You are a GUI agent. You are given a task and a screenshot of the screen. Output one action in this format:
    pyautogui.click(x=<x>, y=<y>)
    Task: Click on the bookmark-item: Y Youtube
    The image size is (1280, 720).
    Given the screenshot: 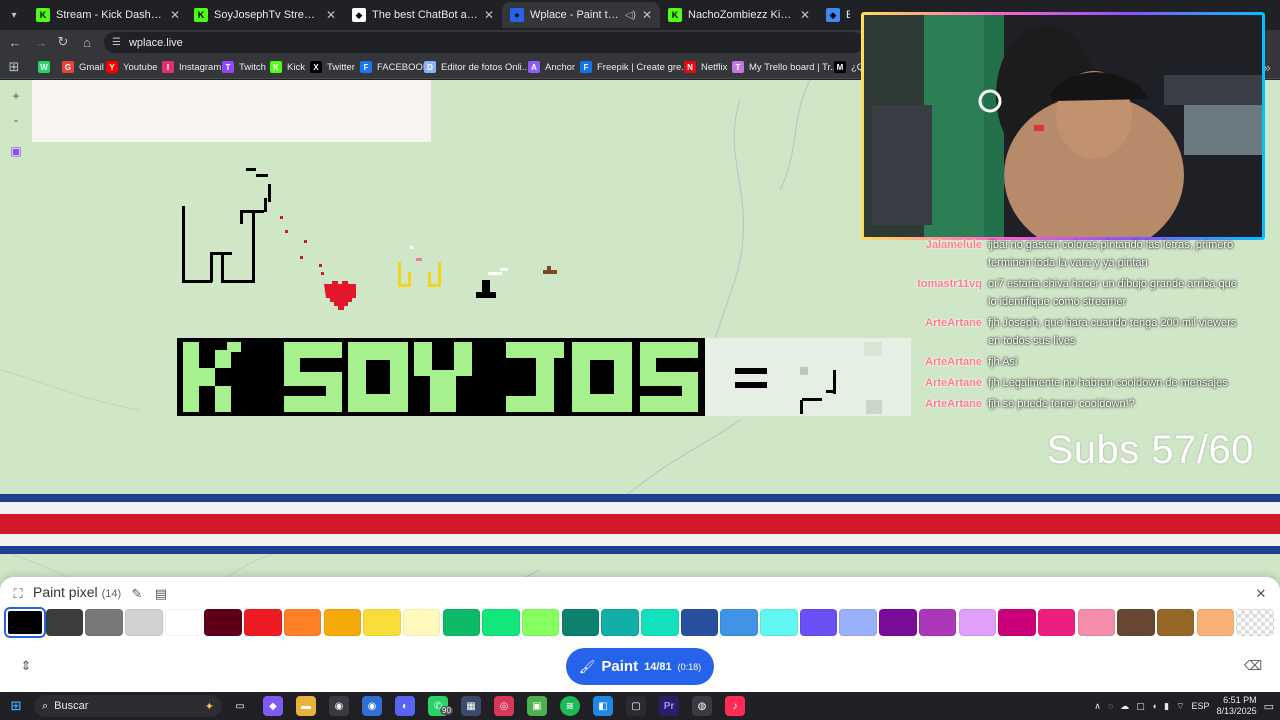 What is the action you would take?
    pyautogui.click(x=132, y=67)
    